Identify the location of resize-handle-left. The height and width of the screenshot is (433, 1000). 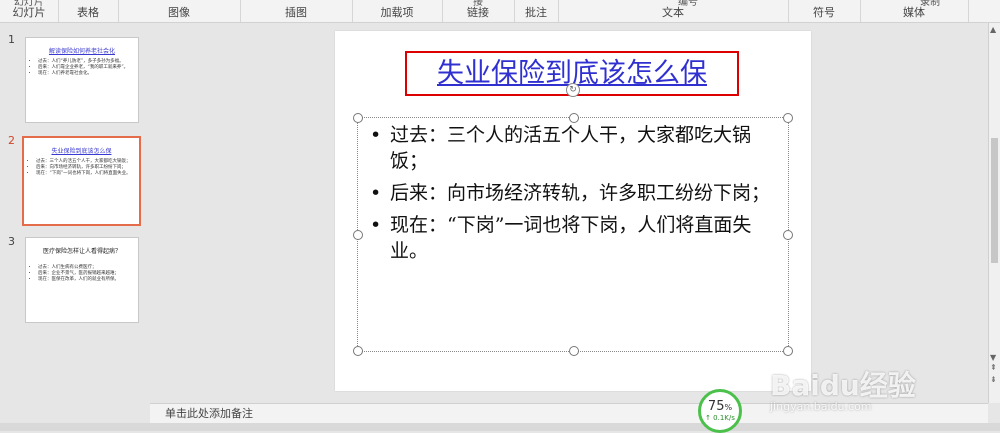
(358, 235).